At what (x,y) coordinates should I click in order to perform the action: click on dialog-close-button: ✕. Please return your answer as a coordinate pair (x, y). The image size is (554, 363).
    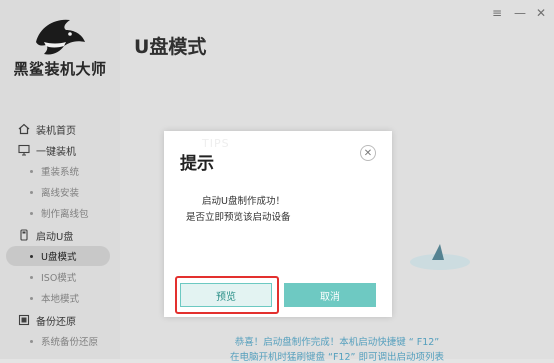
    Looking at the image, I should click on (368, 153).